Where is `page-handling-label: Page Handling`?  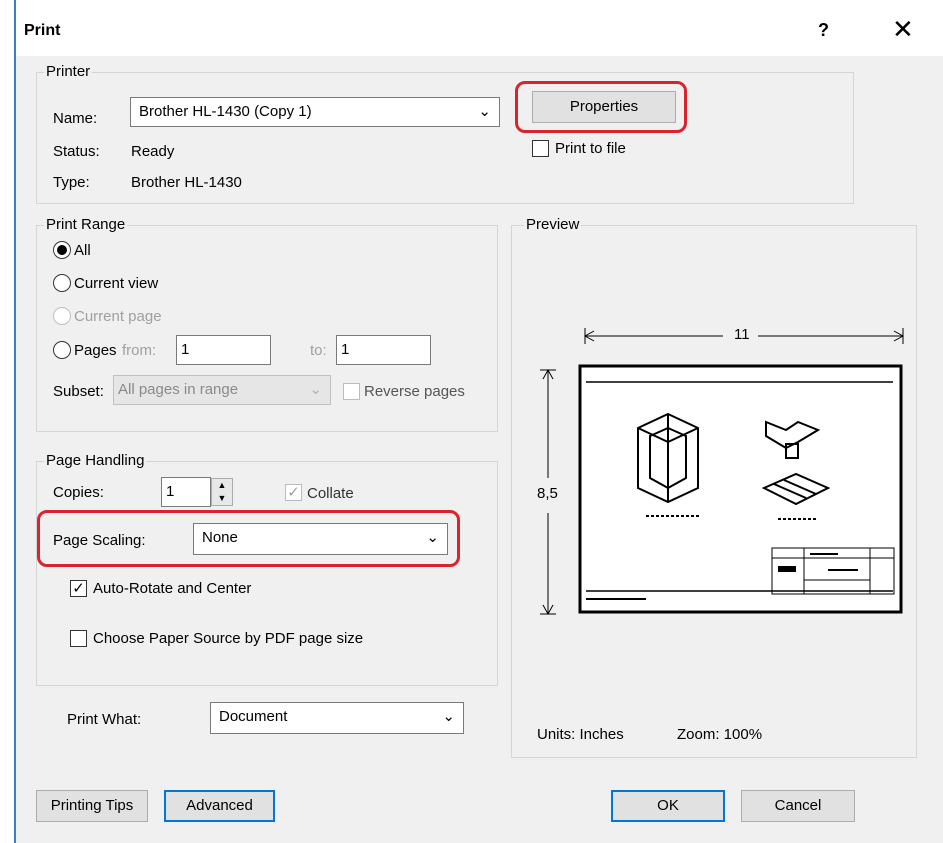 page-handling-label: Page Handling is located at coordinates (95, 461).